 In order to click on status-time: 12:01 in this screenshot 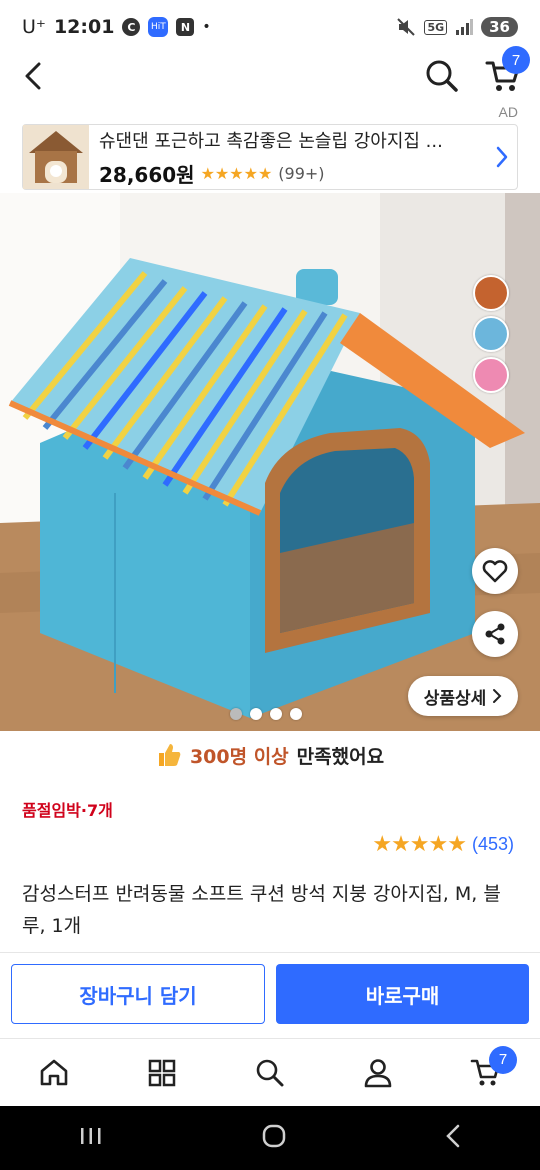, I will do `click(84, 27)`.